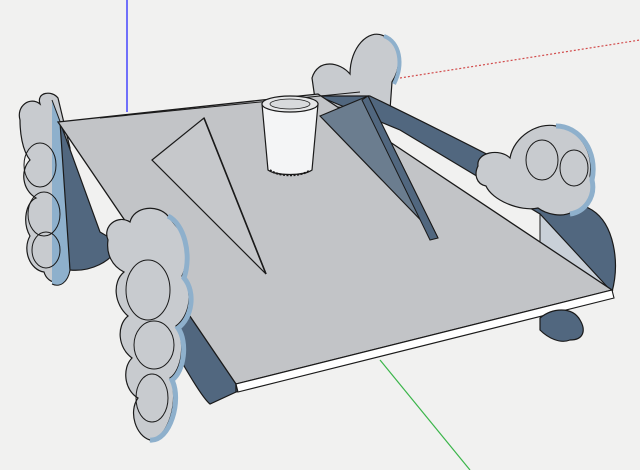 The image size is (640, 470). I want to click on lobed-part-back-right-outer, so click(535, 170).